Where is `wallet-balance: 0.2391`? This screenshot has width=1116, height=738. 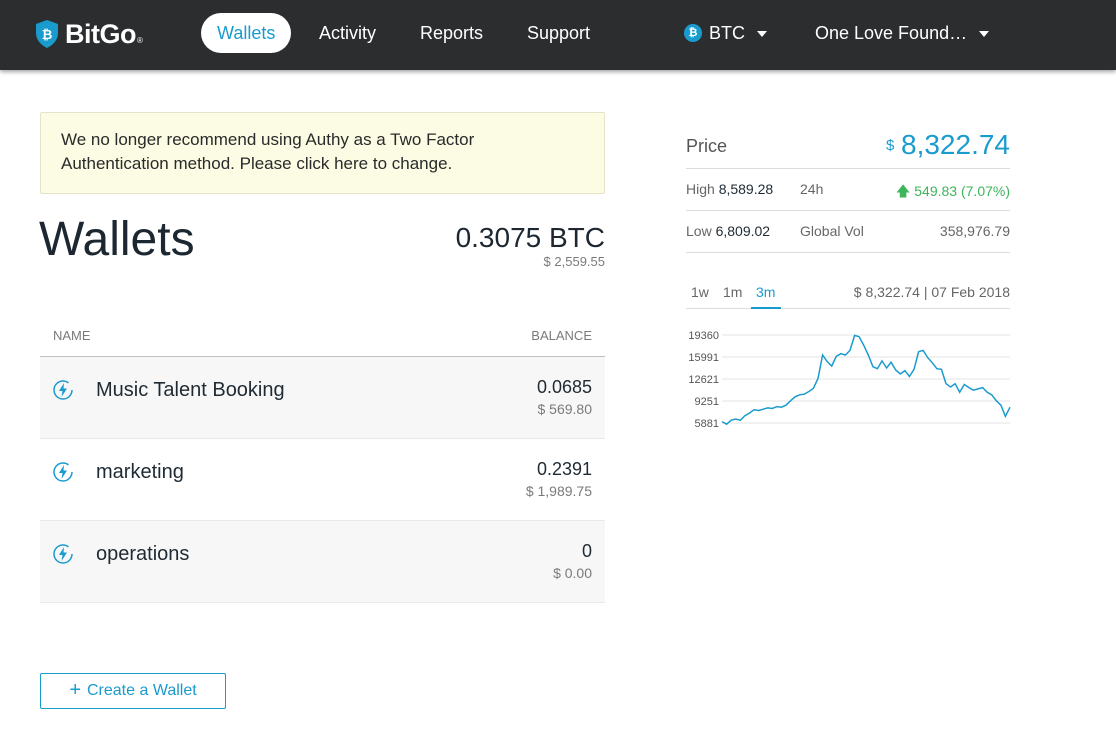 wallet-balance: 0.2391 is located at coordinates (564, 469).